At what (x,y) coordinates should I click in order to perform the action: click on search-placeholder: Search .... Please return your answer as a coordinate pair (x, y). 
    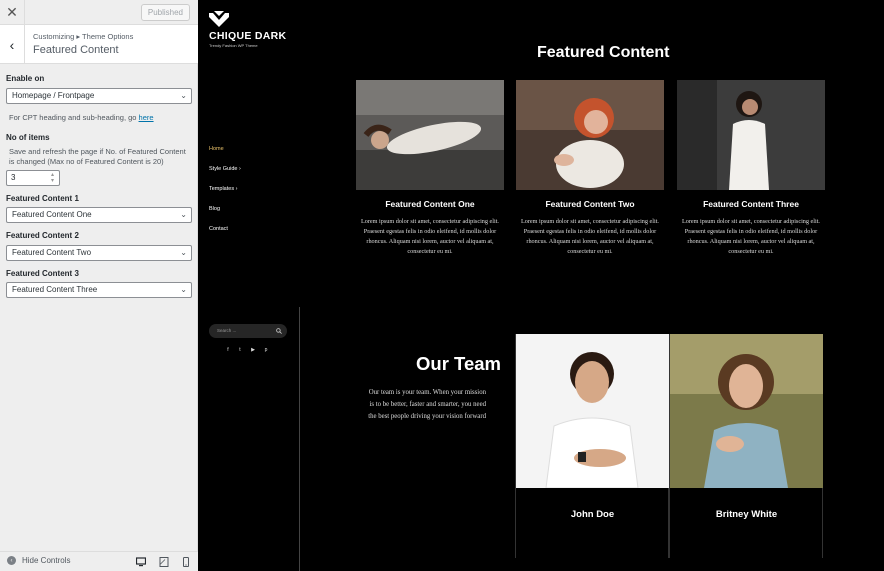
    Looking at the image, I should click on (227, 330).